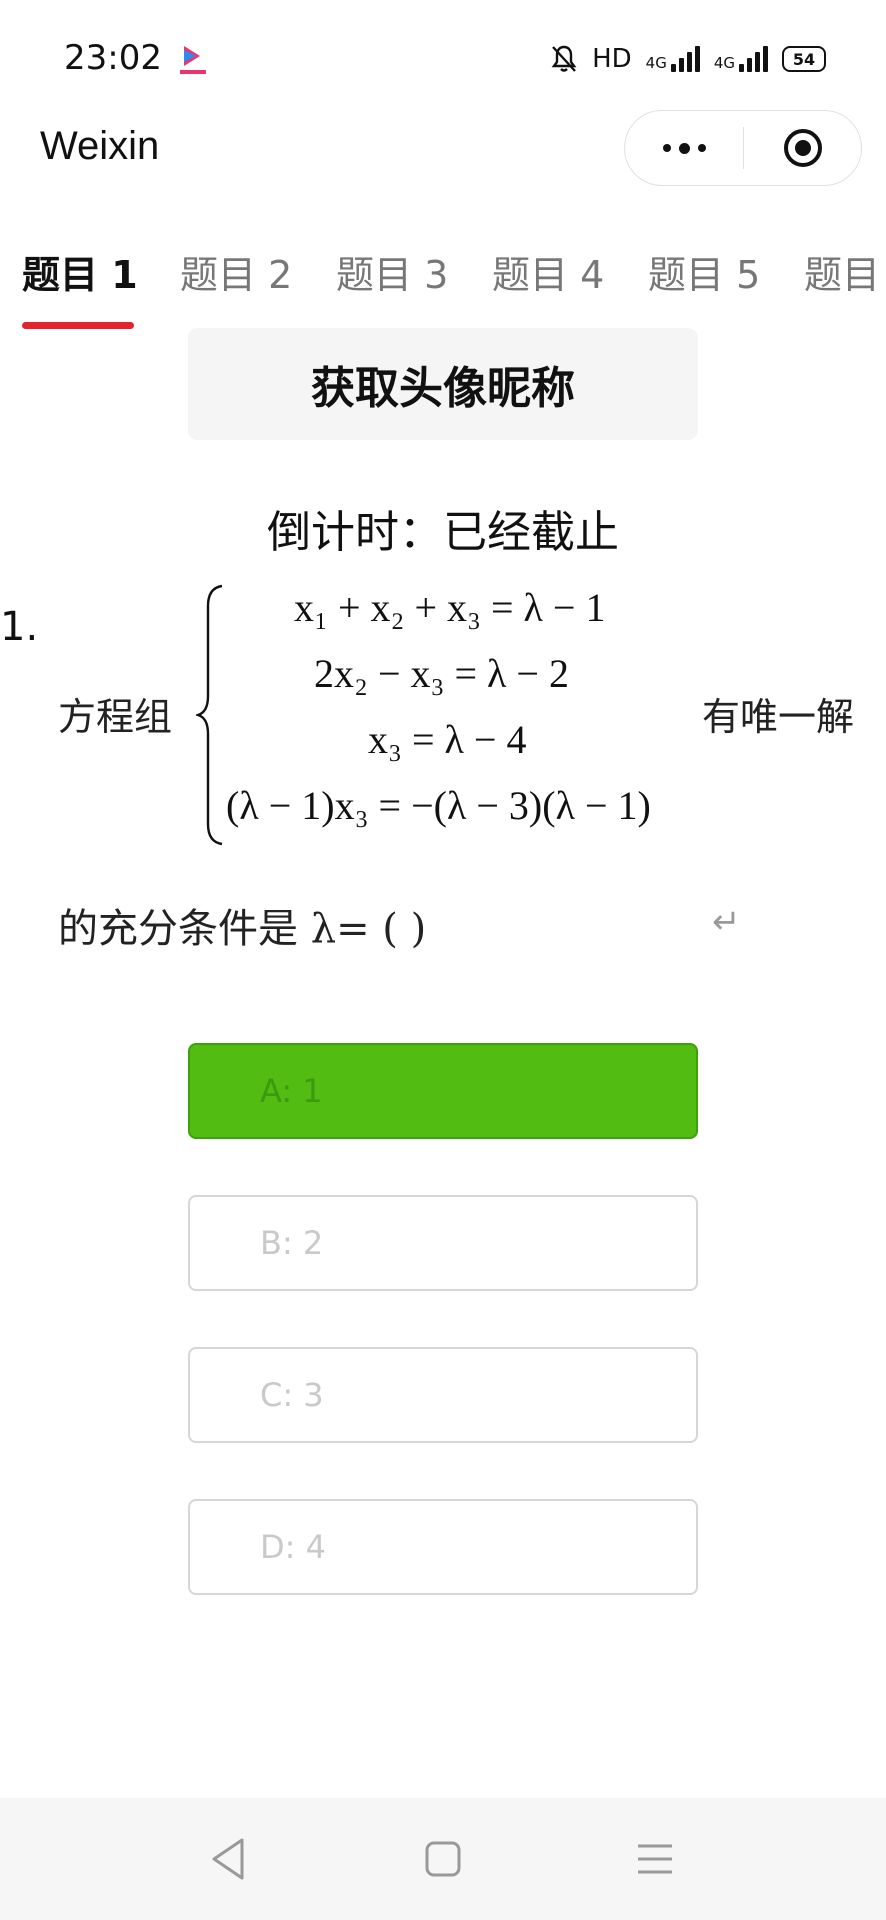 This screenshot has width=886, height=1920. I want to click on equation-line-2: 2x₂ − x₃ = λ − 2, so click(441, 673).